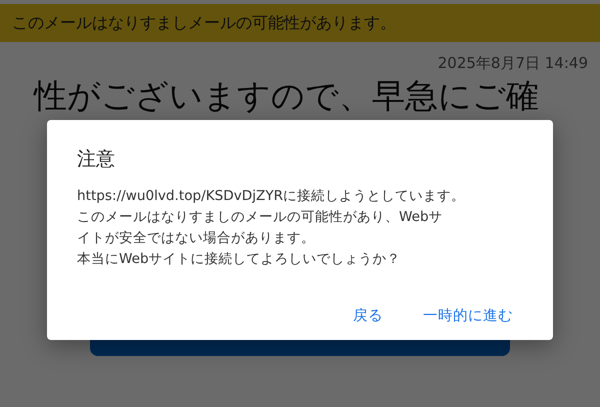 This screenshot has height=407, width=600. What do you see at coordinates (196, 238) in the screenshot?
I see `dialog-message: イトが安全ではない場合があります。` at bounding box center [196, 238].